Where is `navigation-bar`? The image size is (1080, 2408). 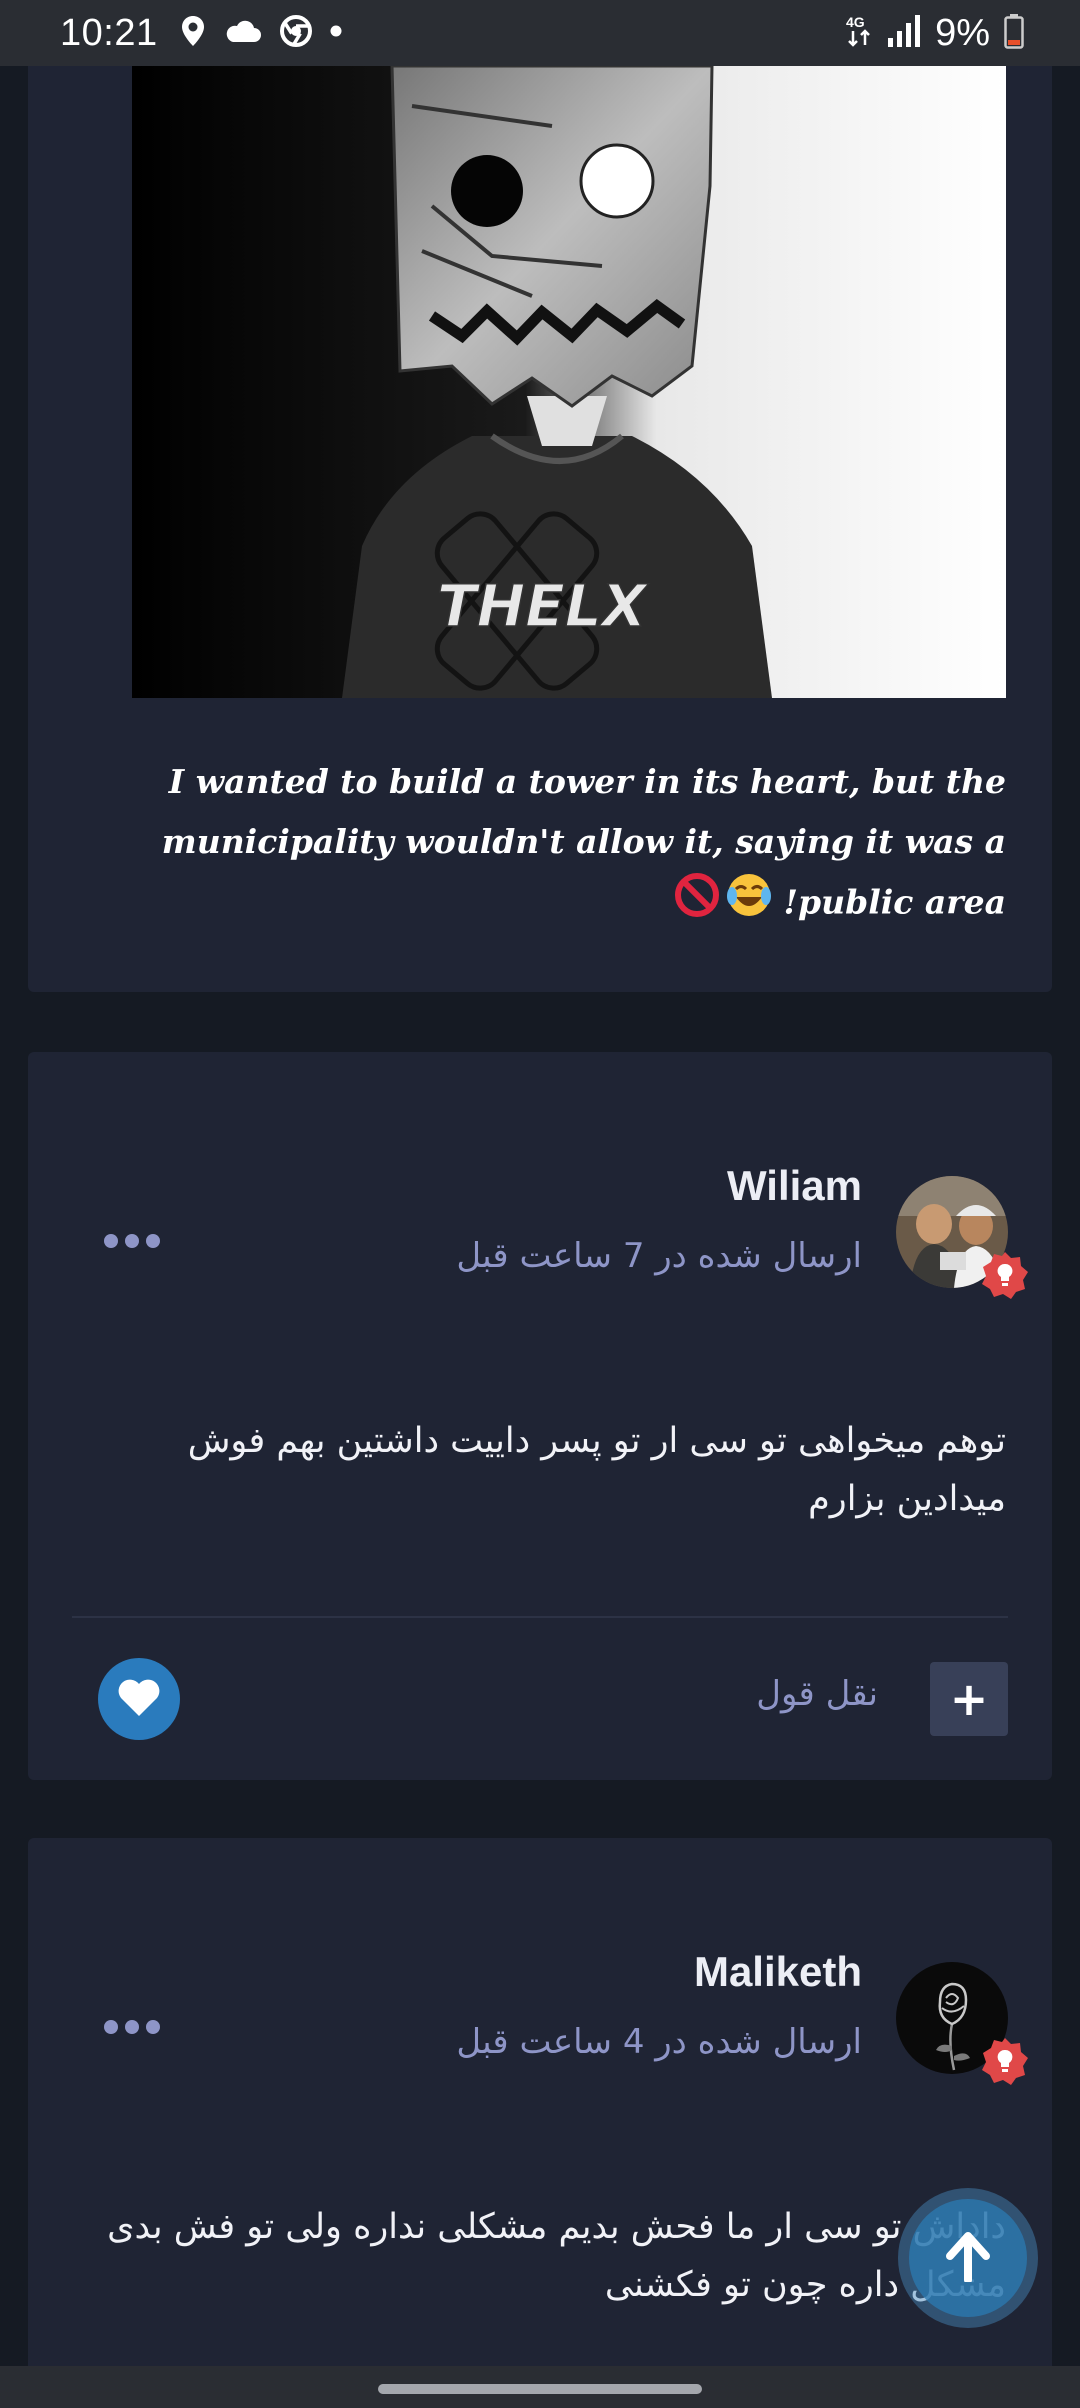
navigation-bar is located at coordinates (540, 2387).